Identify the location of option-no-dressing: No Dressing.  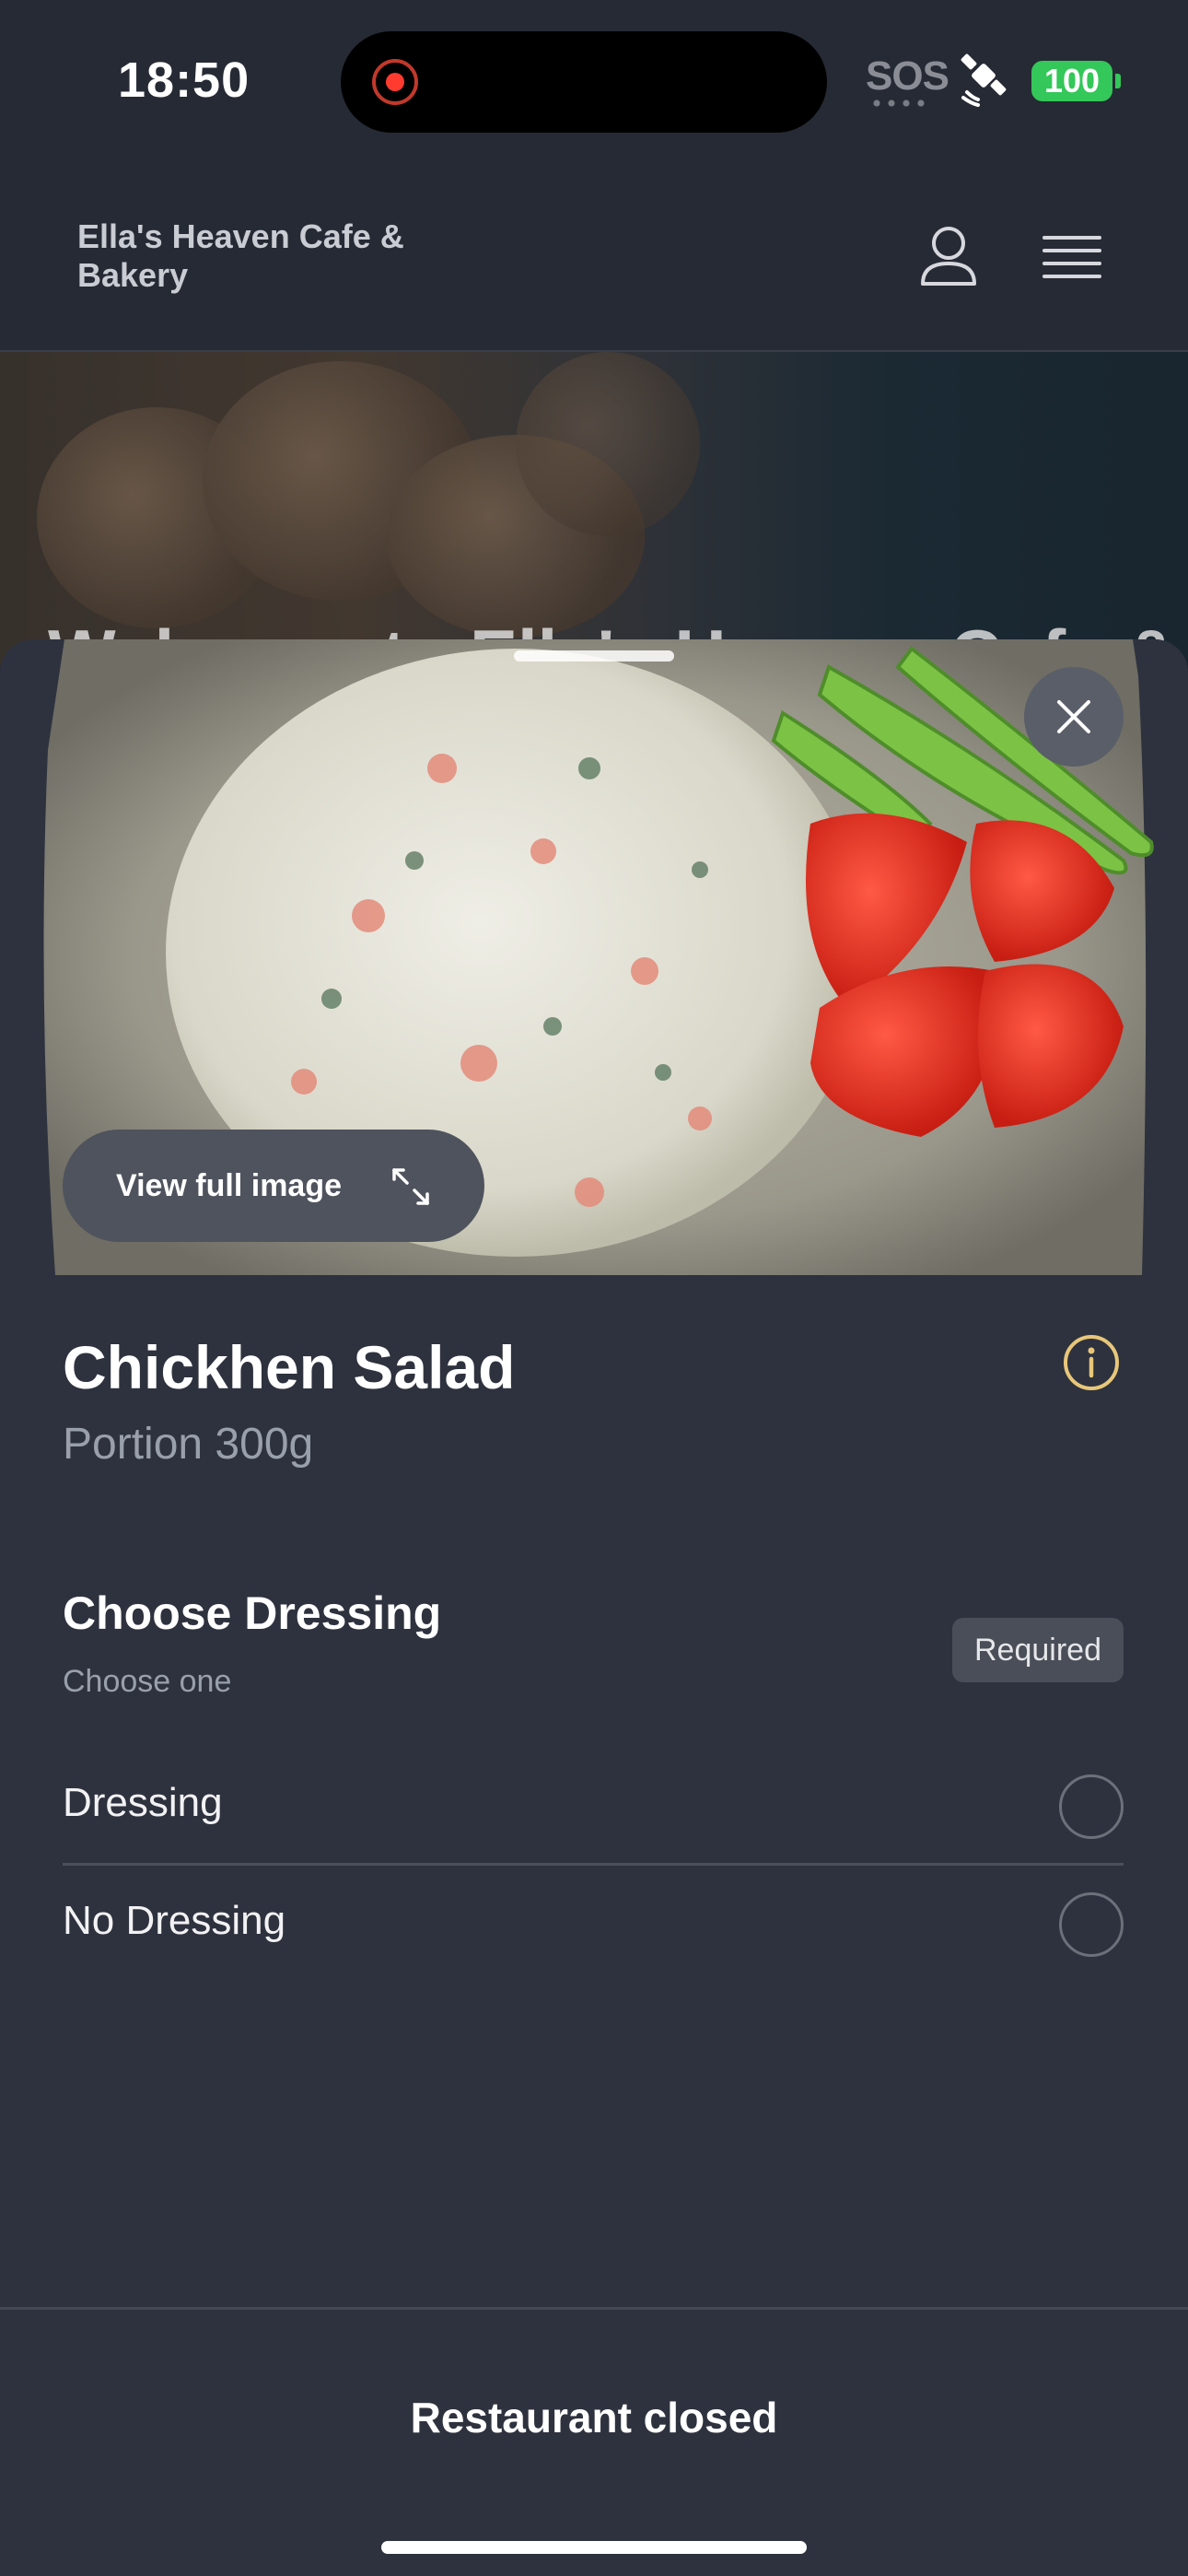
(593, 1924).